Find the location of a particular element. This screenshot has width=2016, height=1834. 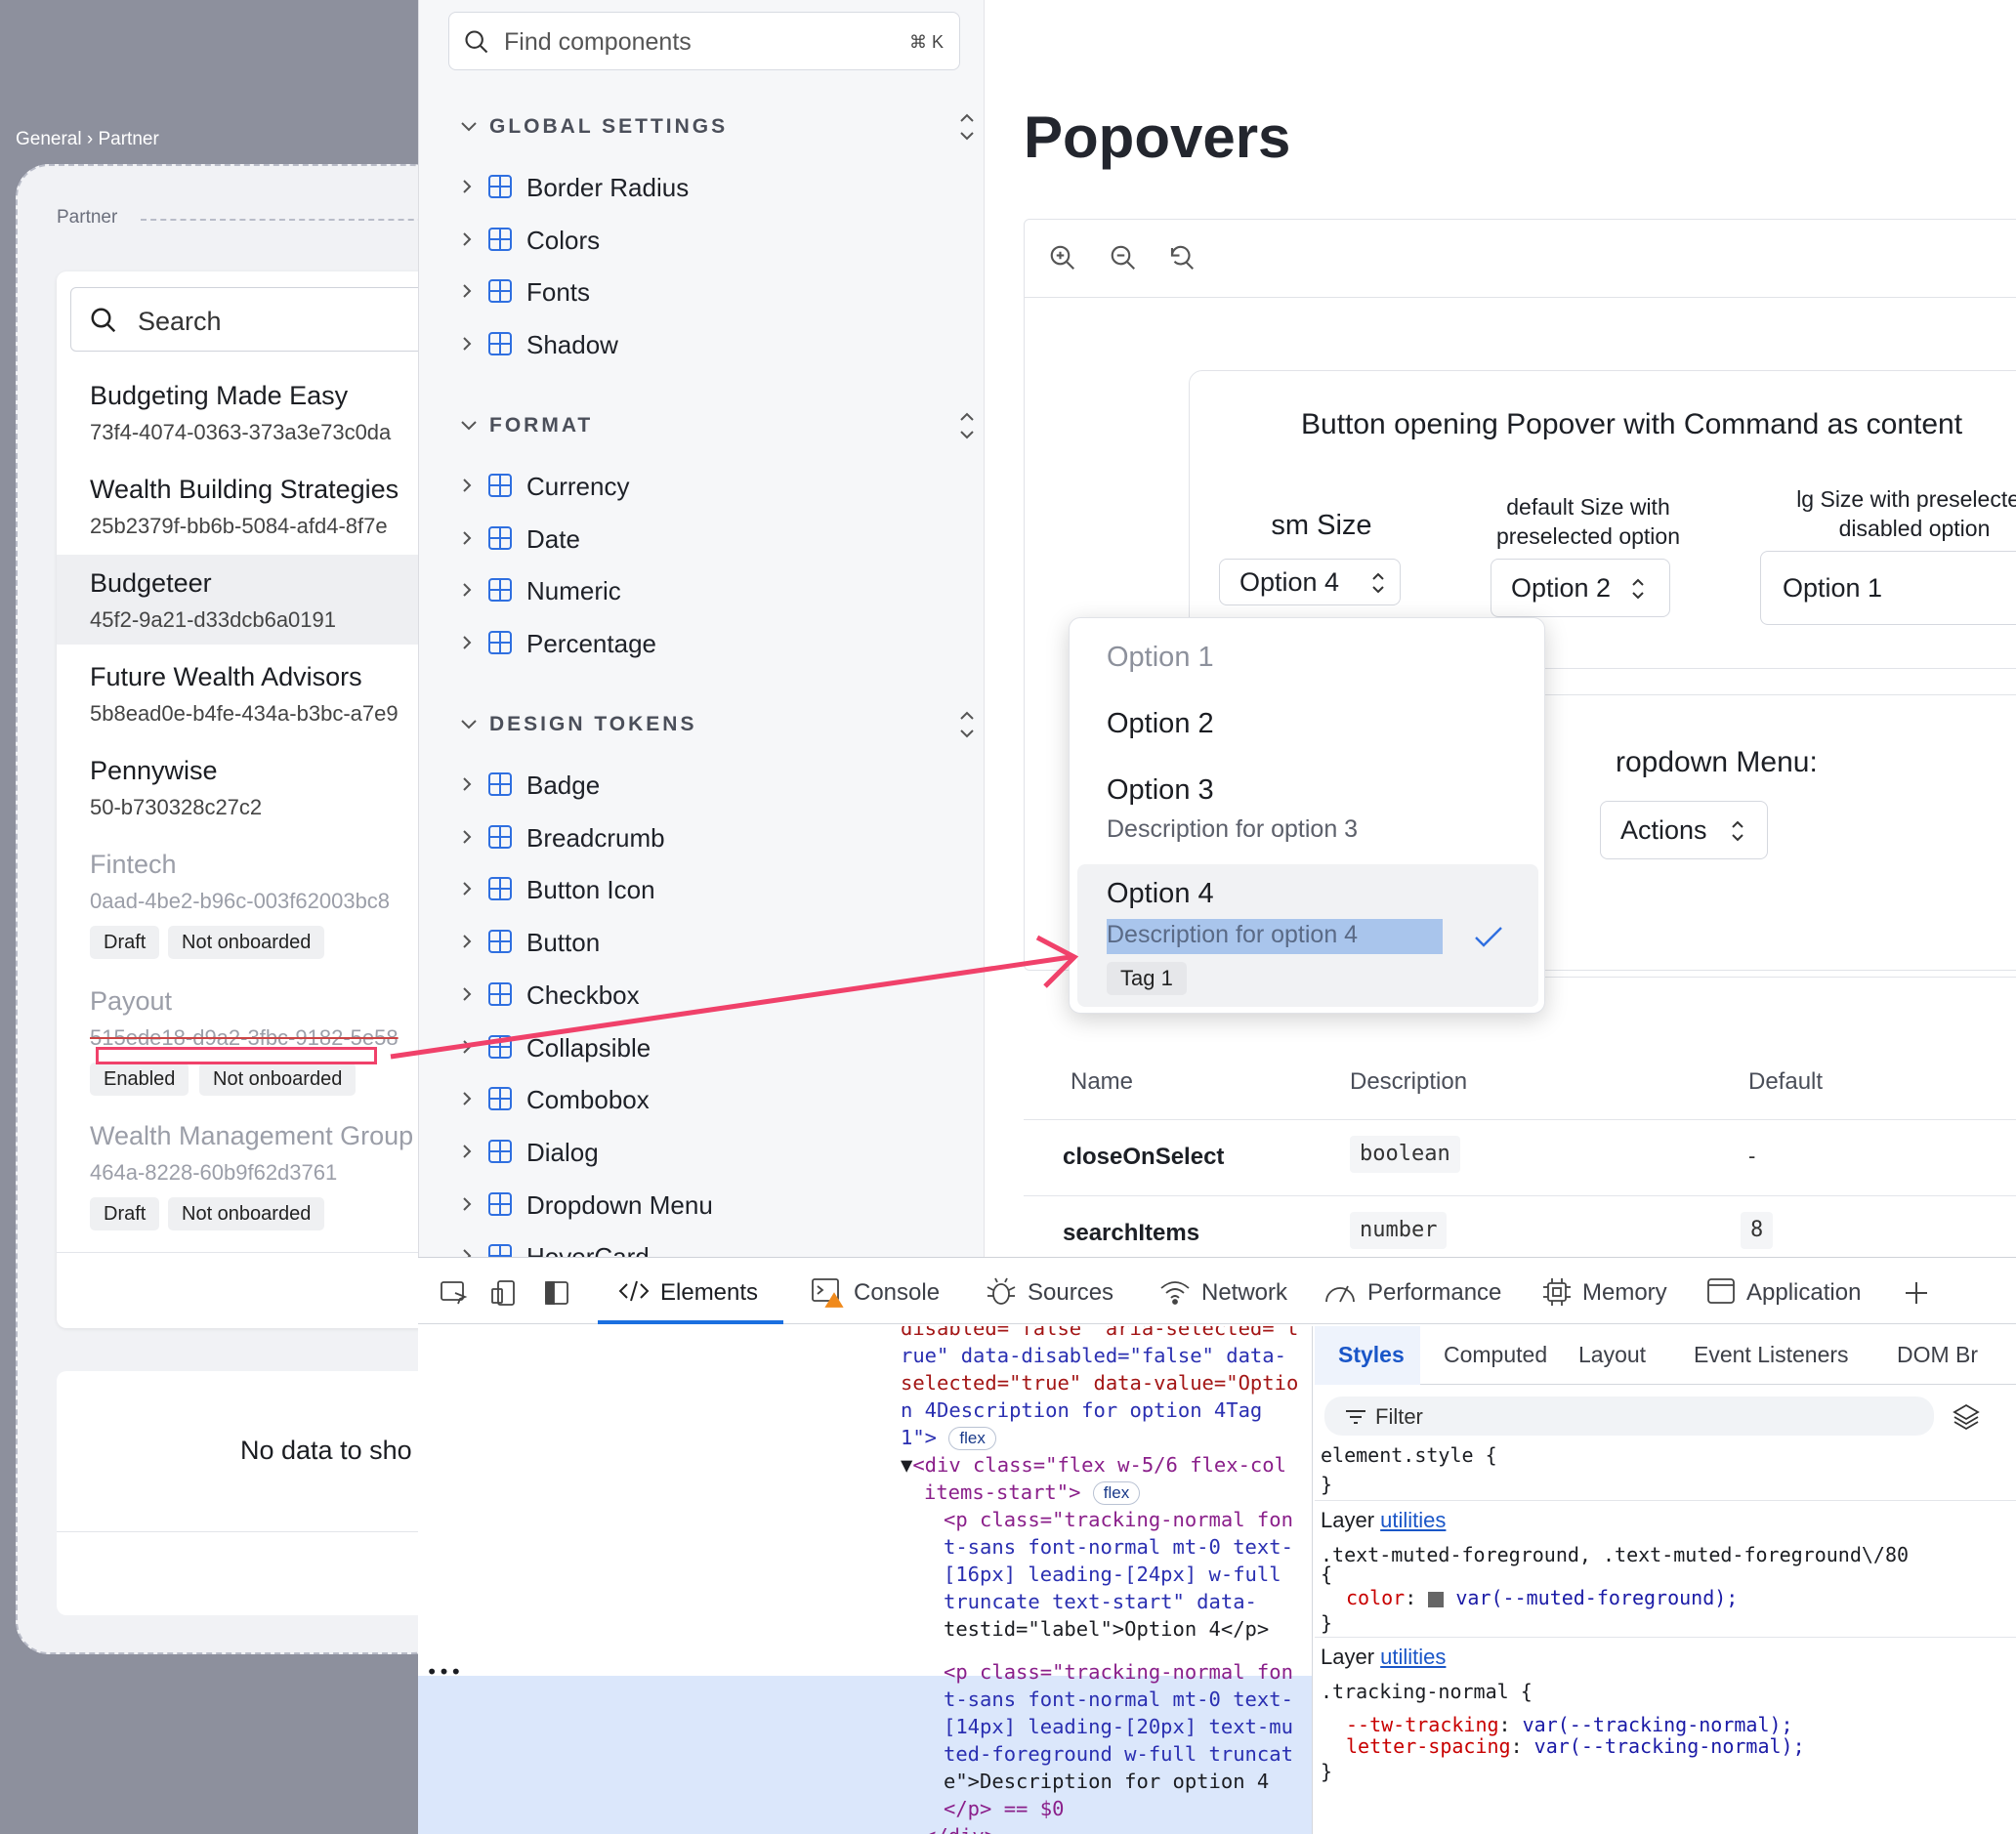

option-item: Option 2 is located at coordinates (1308, 717).